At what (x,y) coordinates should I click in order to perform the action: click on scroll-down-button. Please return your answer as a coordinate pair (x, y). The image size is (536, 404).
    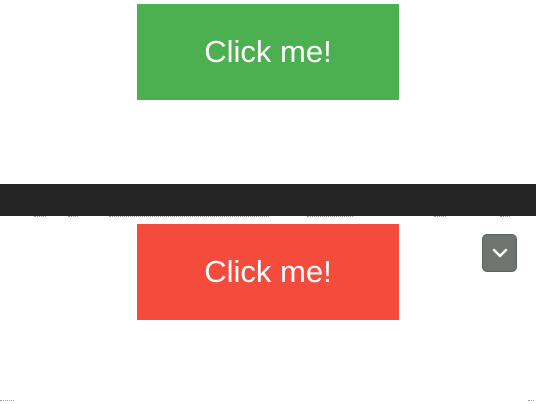
    Looking at the image, I should click on (499, 253).